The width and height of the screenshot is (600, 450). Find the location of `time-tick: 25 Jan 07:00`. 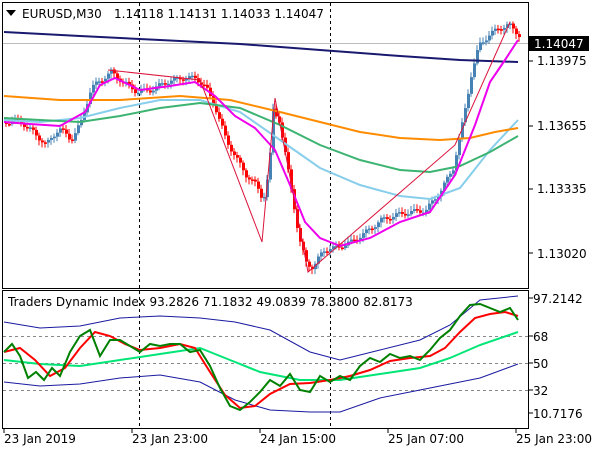

time-tick: 25 Jan 07:00 is located at coordinates (426, 439).